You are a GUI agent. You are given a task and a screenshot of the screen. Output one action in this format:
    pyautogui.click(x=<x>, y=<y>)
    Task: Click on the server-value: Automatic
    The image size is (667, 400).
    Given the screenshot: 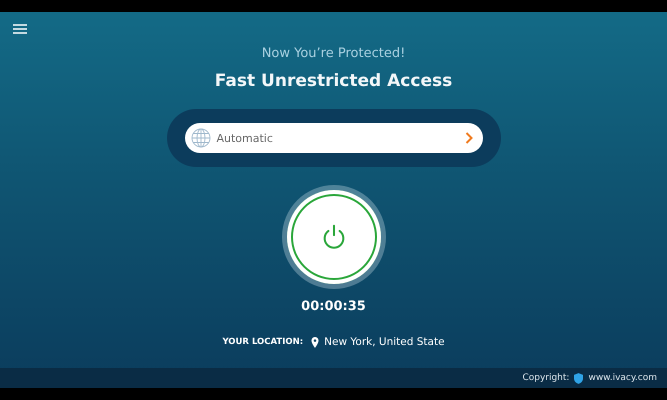 What is the action you would take?
    pyautogui.click(x=245, y=138)
    